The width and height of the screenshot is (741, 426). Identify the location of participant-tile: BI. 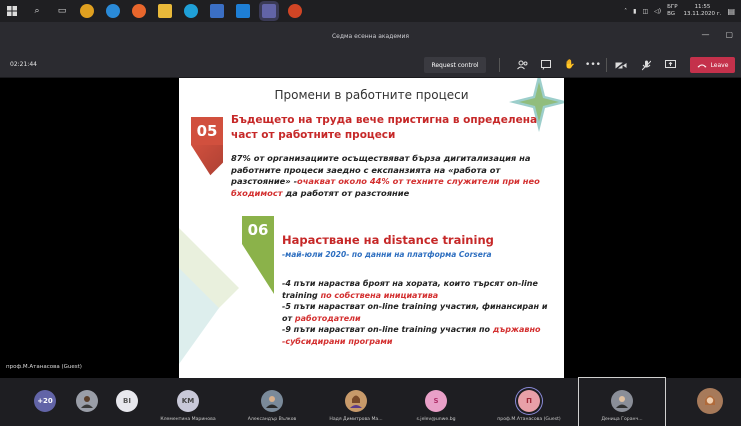
(127, 402).